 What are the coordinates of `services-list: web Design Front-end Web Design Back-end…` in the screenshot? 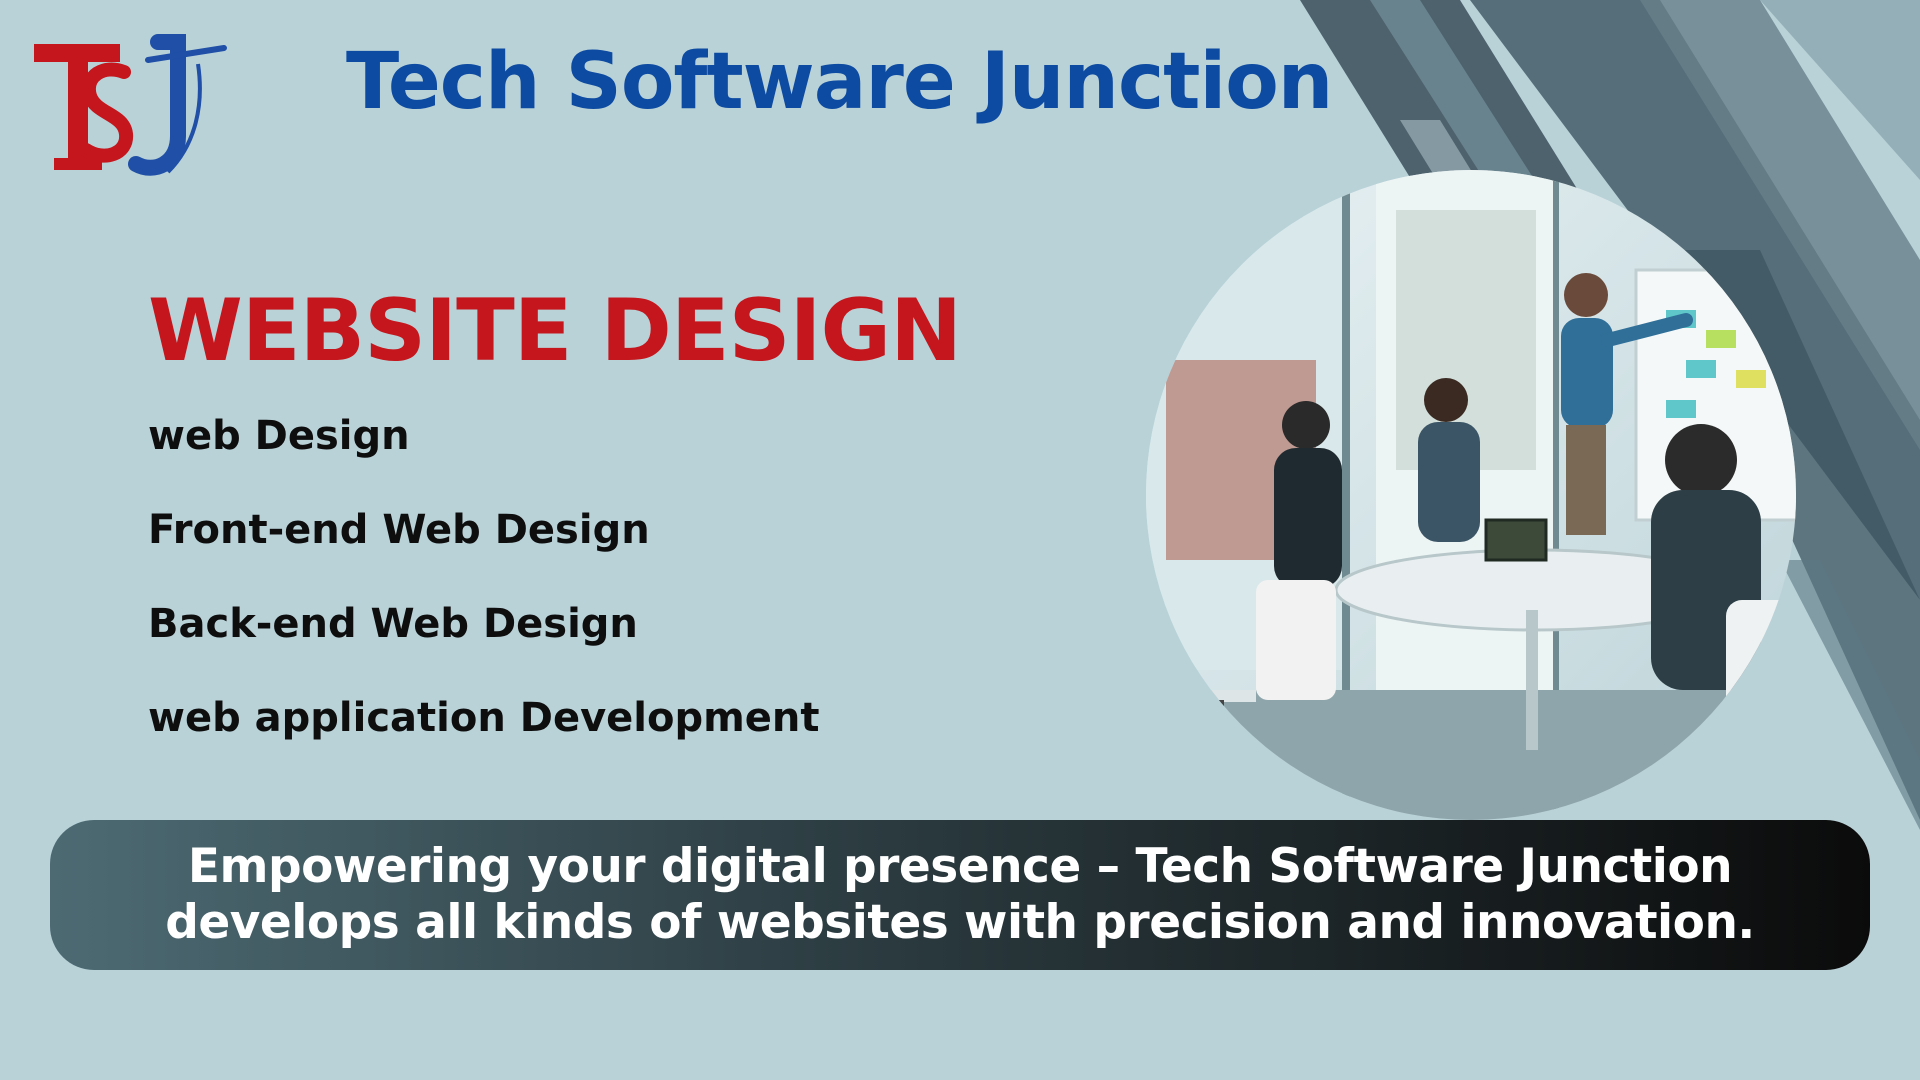 It's located at (484, 596).